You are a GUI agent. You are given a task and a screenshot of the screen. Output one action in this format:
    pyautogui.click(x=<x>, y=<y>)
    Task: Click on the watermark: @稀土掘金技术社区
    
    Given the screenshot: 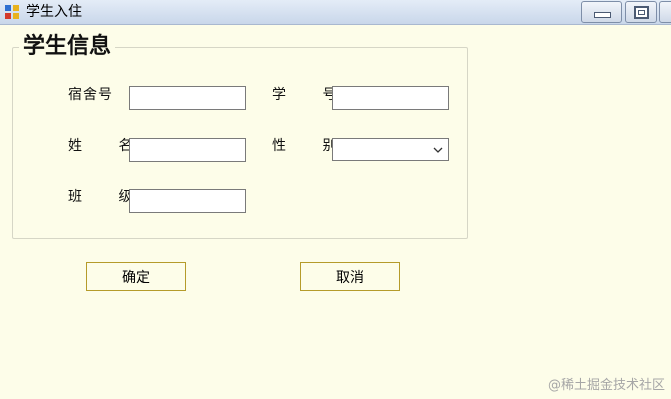 What is the action you would take?
    pyautogui.click(x=606, y=385)
    